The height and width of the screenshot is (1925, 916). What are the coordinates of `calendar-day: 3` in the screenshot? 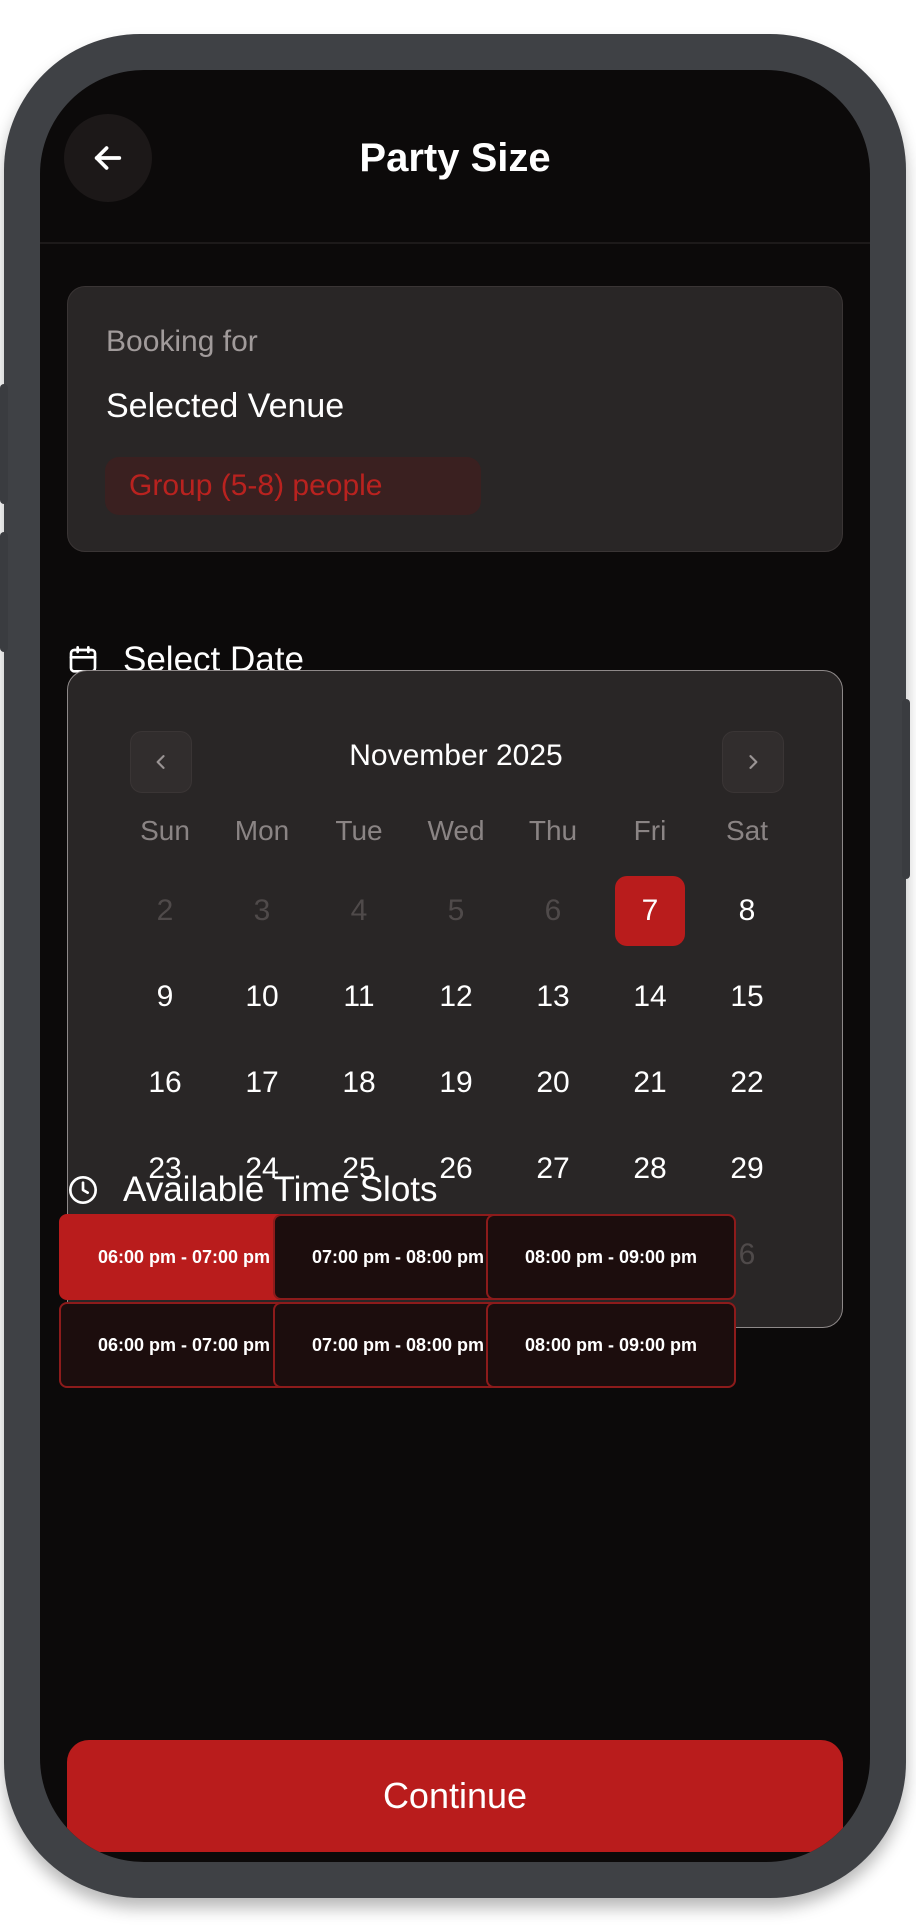 It's located at (262, 910).